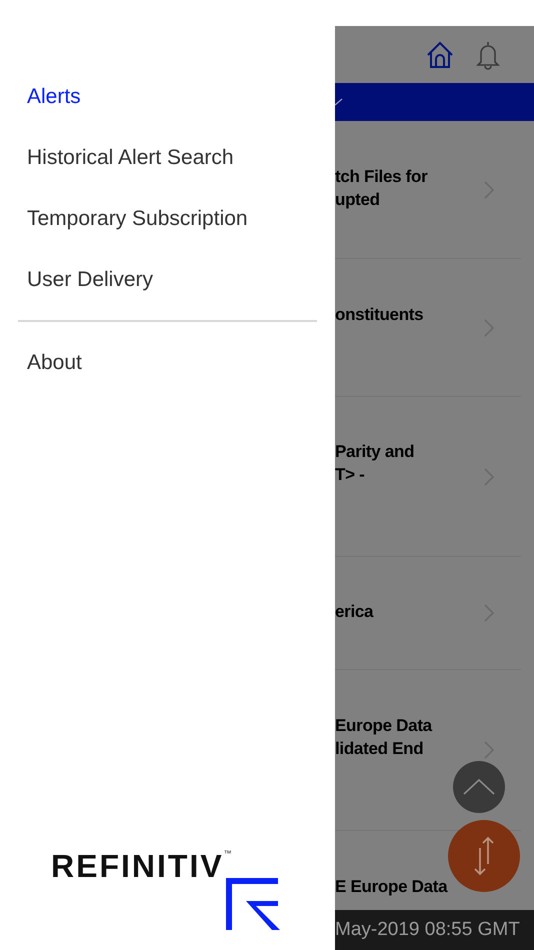 This screenshot has width=534, height=950. What do you see at coordinates (381, 188) in the screenshot?
I see `alert-title: tch Files for upted` at bounding box center [381, 188].